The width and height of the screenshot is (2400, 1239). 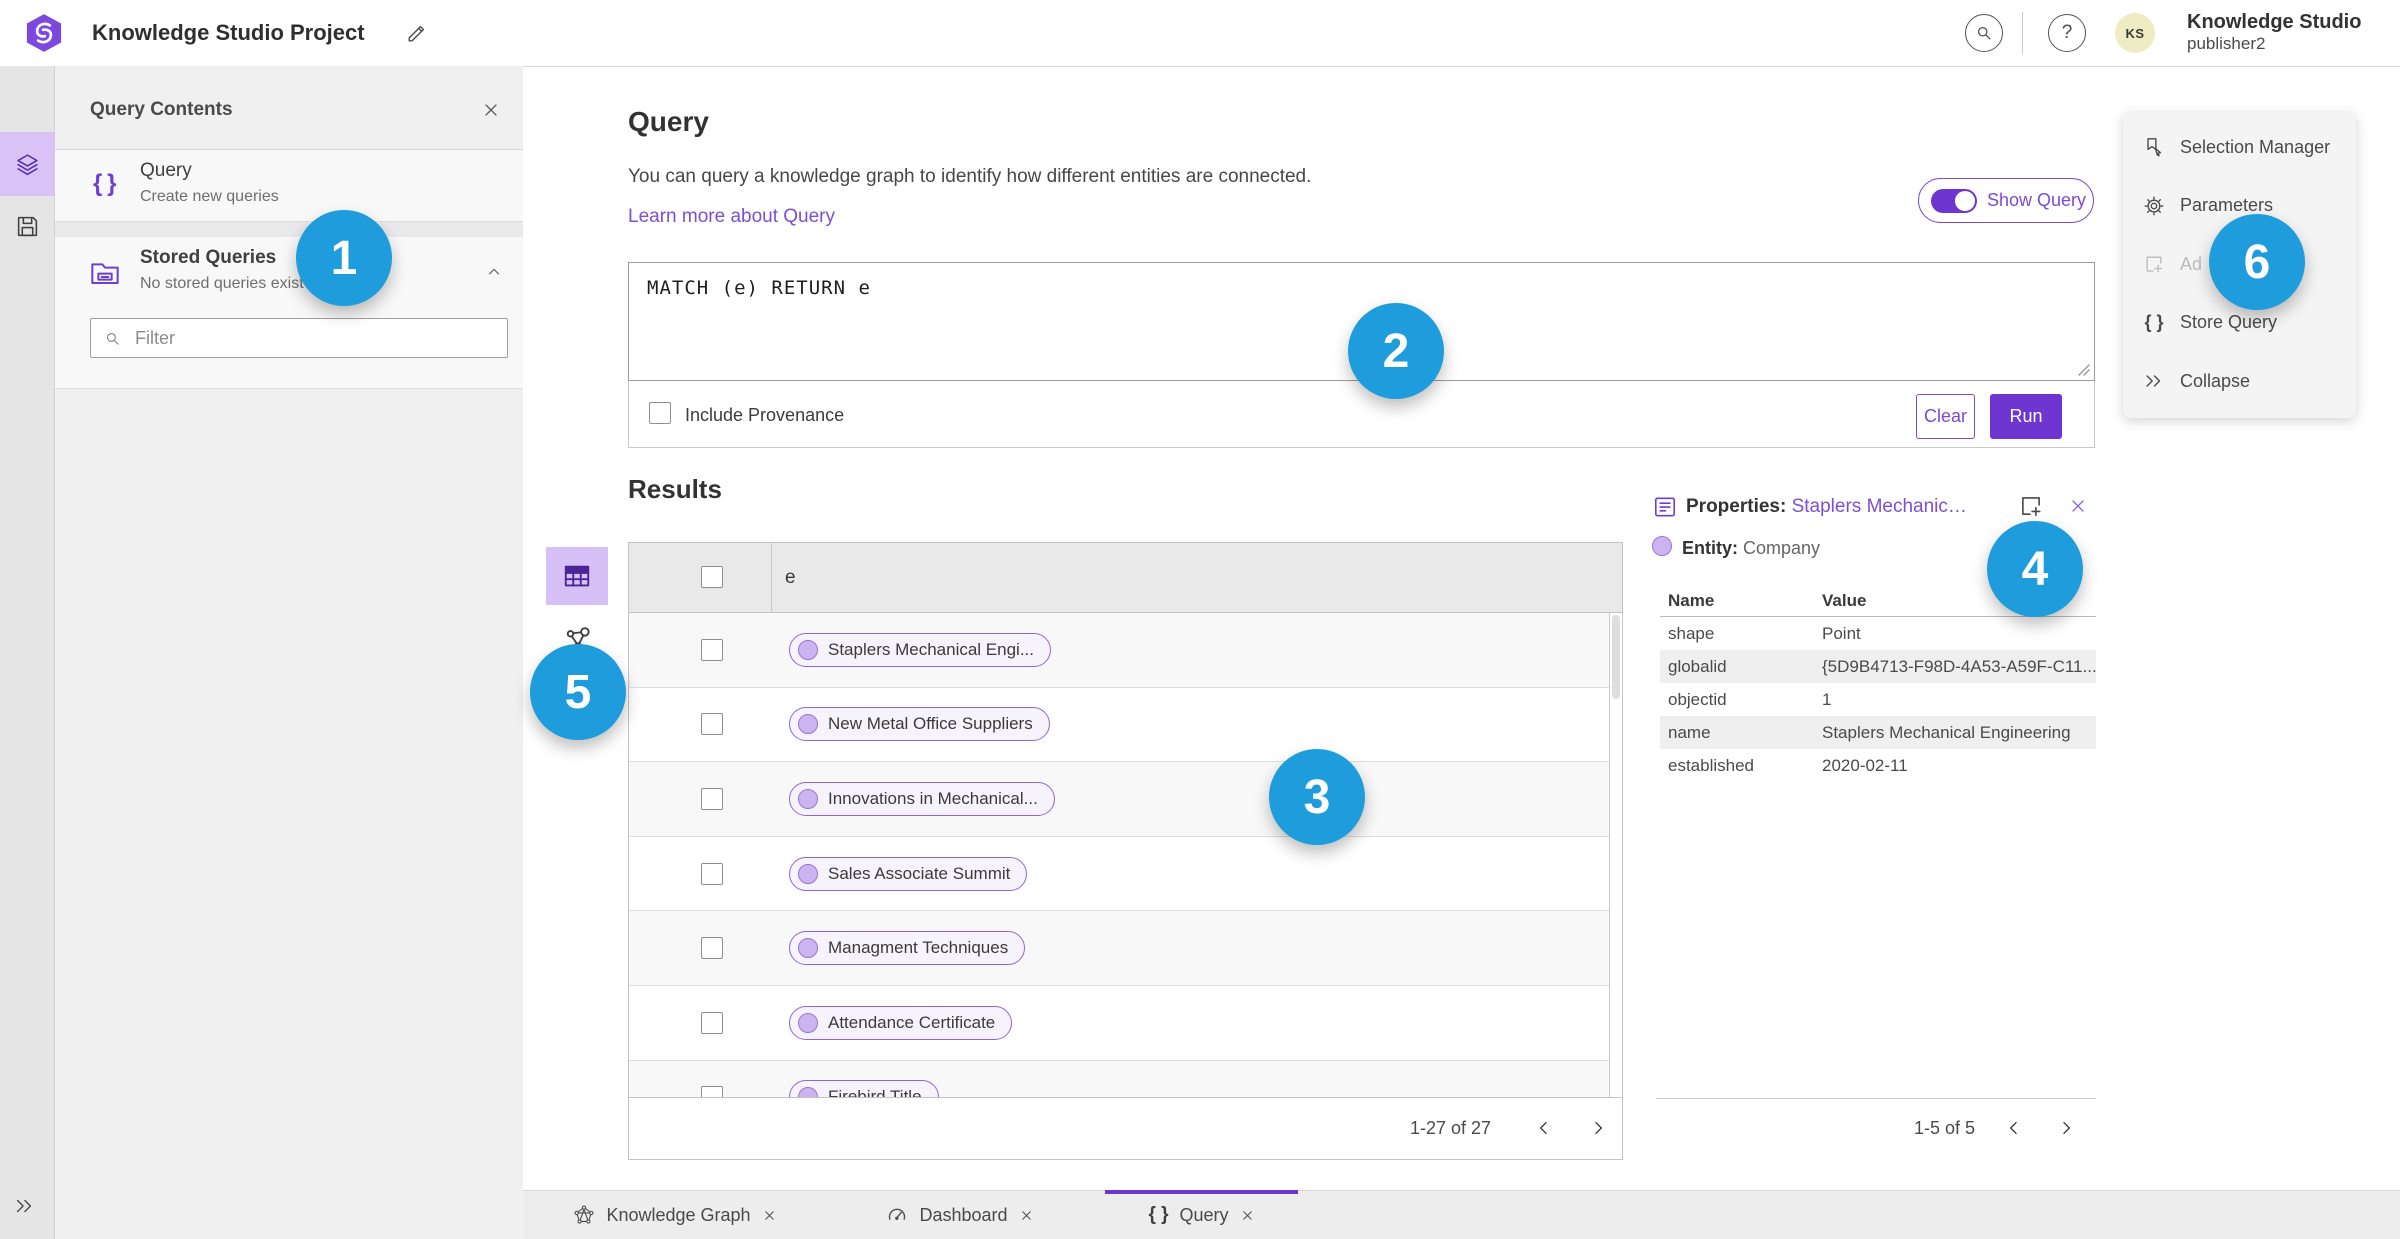 What do you see at coordinates (494, 272) in the screenshot?
I see `chevron-up-icon` at bounding box center [494, 272].